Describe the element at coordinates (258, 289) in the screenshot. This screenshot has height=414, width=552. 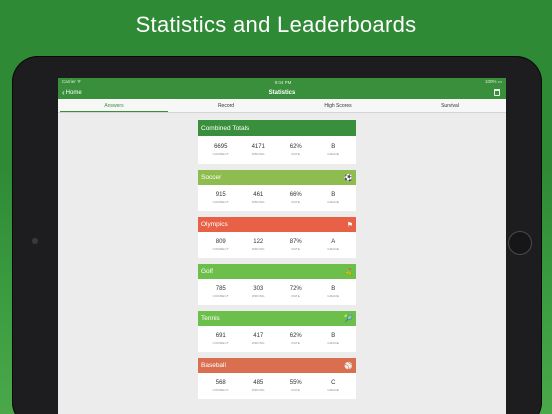
I see `wrong-value: 303` at that location.